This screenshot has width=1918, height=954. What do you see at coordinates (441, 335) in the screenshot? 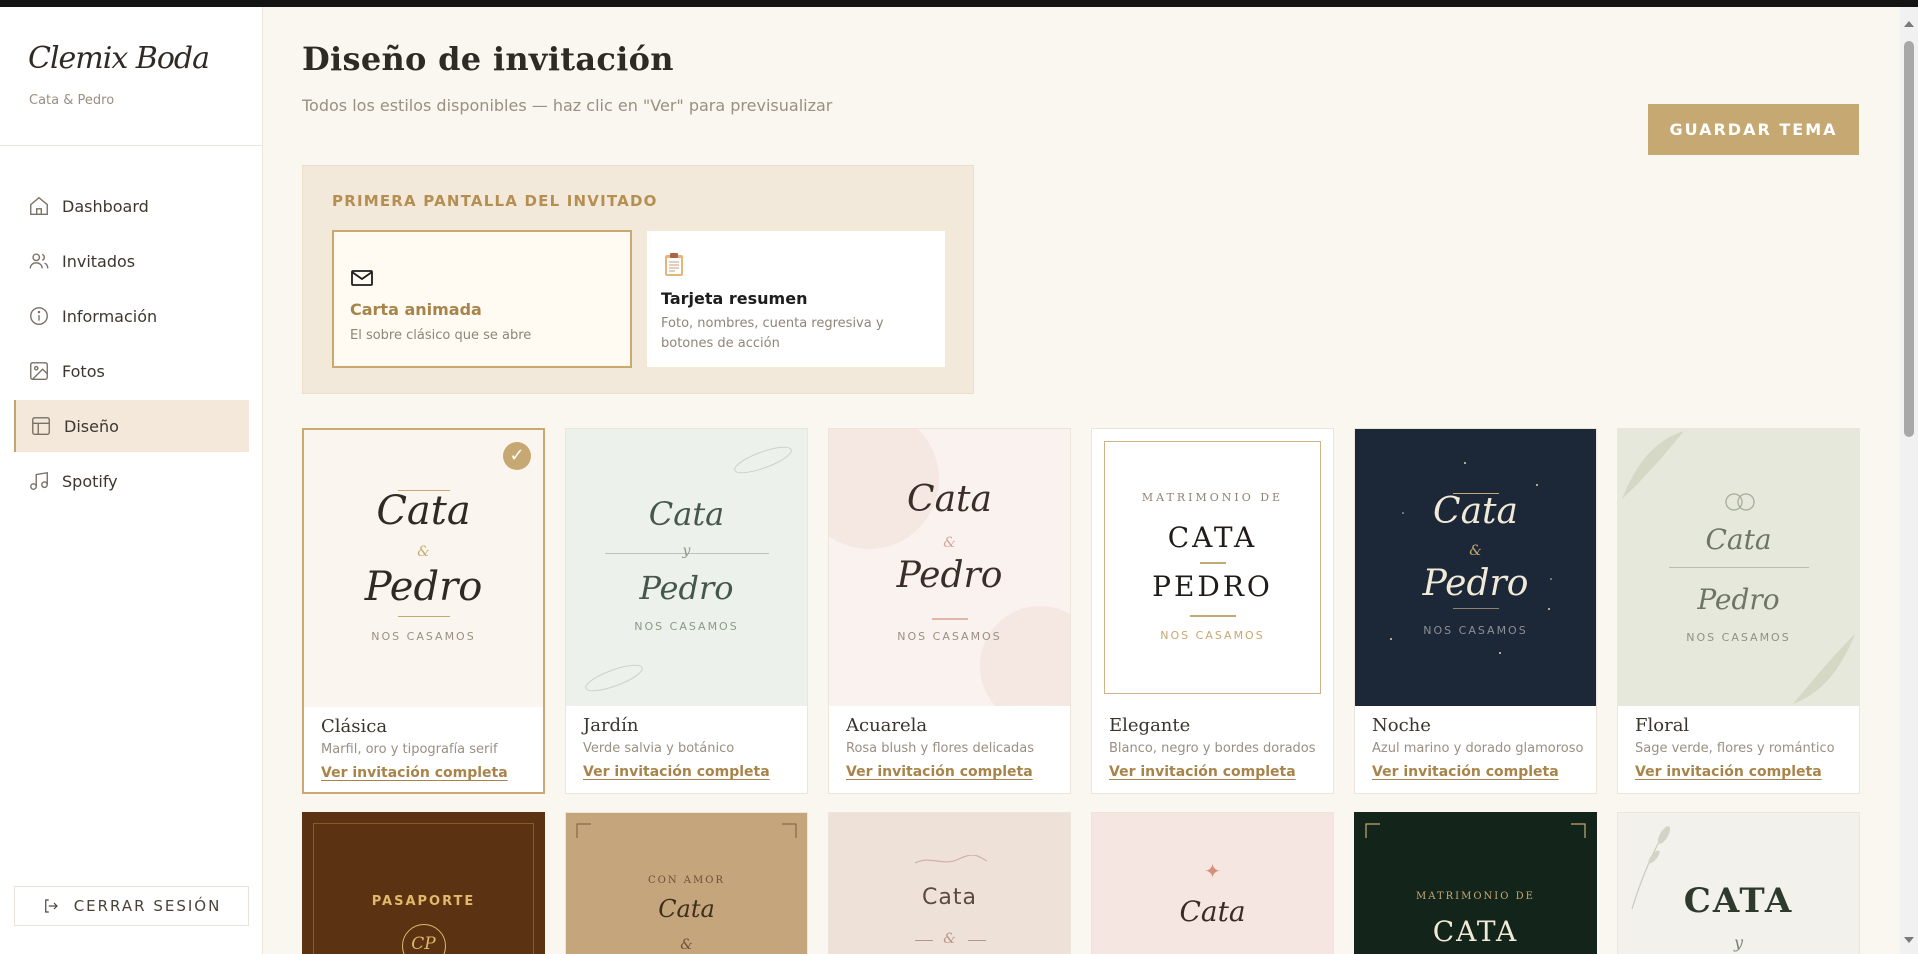
I see `option-desc: El sobre clásico que se abre` at bounding box center [441, 335].